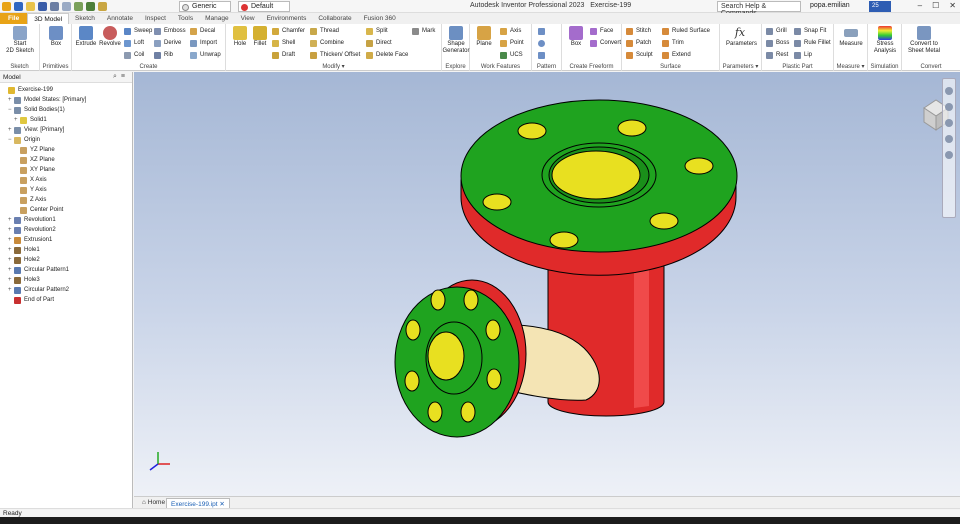  I want to click on tree-node: − Origin, so click(66, 140).